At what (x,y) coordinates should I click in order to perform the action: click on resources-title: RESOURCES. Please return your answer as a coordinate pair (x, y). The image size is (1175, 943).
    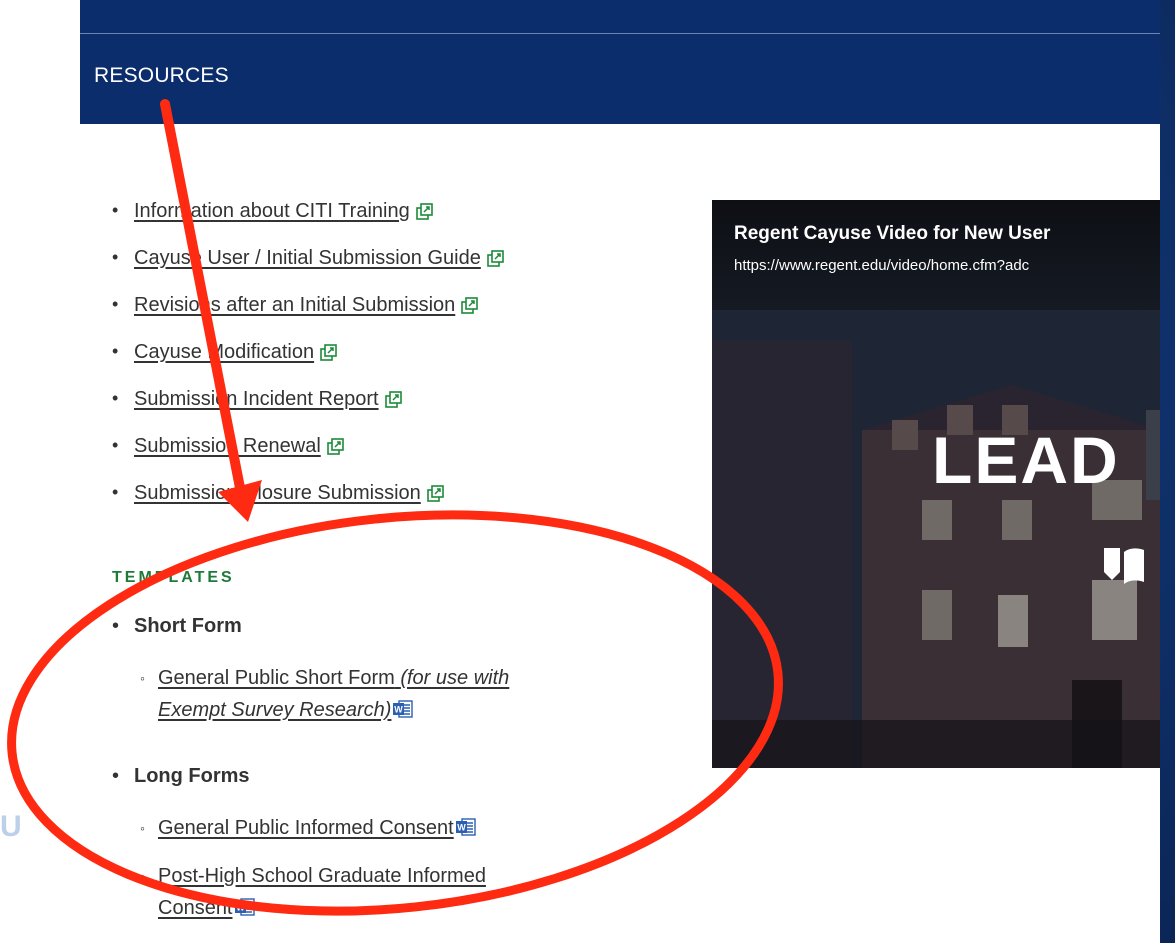
    Looking at the image, I should click on (161, 75).